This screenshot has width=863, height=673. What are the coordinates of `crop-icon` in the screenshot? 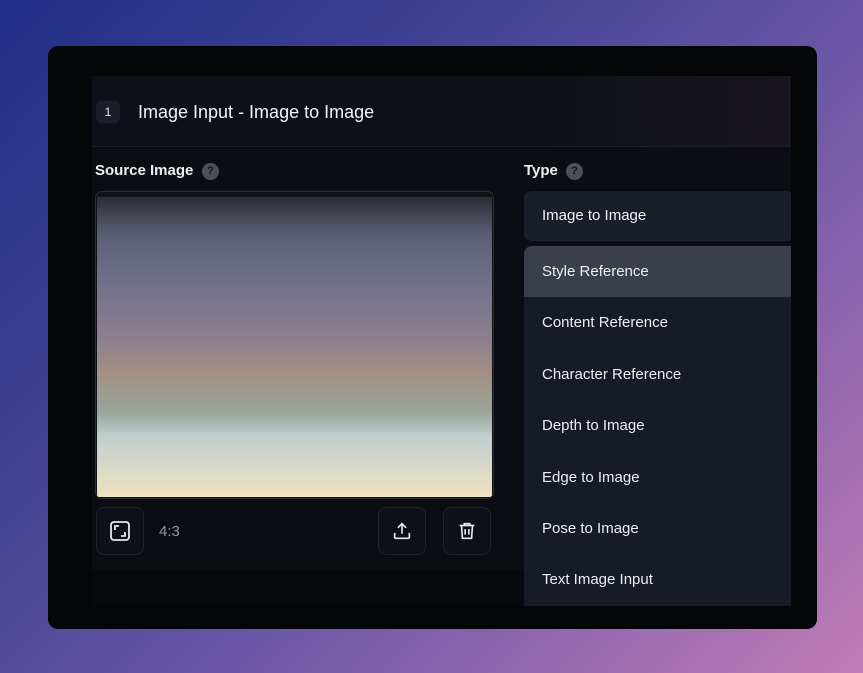 It's located at (120, 531).